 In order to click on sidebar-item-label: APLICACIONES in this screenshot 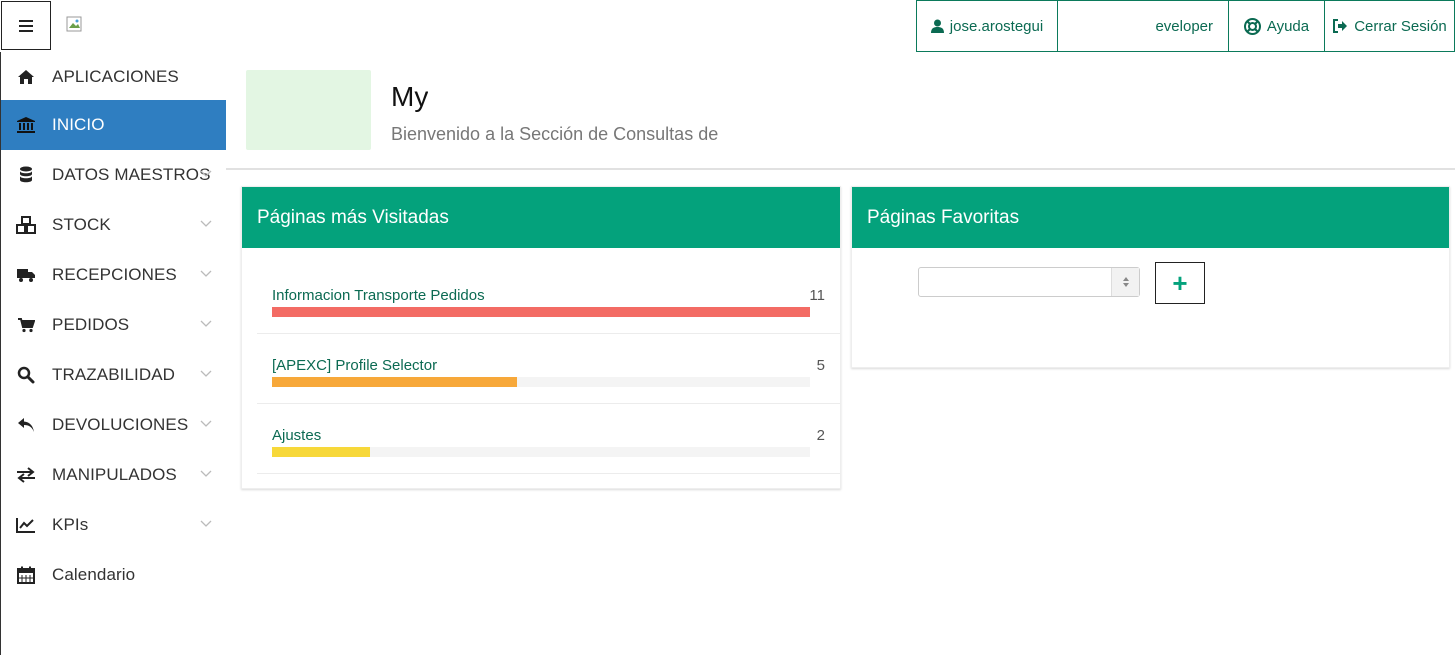, I will do `click(115, 76)`.